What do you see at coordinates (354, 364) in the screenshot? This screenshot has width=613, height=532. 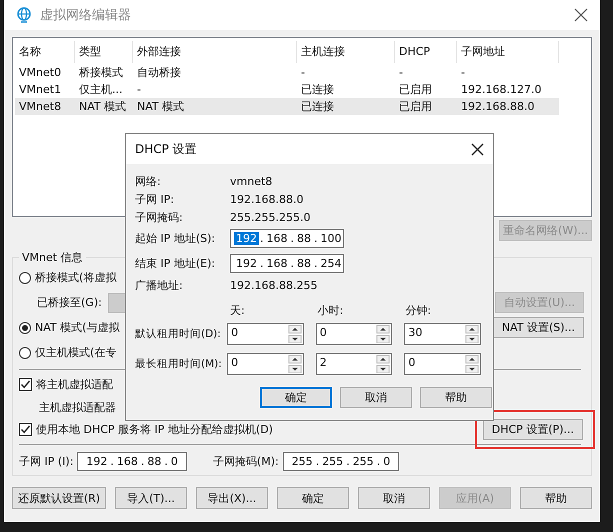 I see `spin-field: 2` at bounding box center [354, 364].